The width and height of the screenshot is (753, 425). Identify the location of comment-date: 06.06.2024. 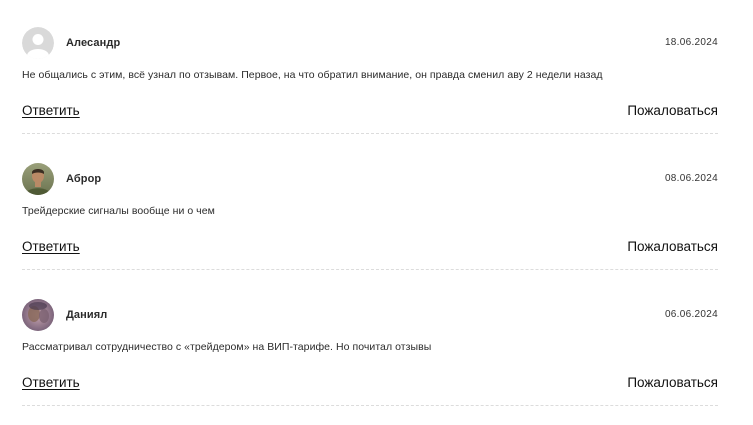
(691, 314).